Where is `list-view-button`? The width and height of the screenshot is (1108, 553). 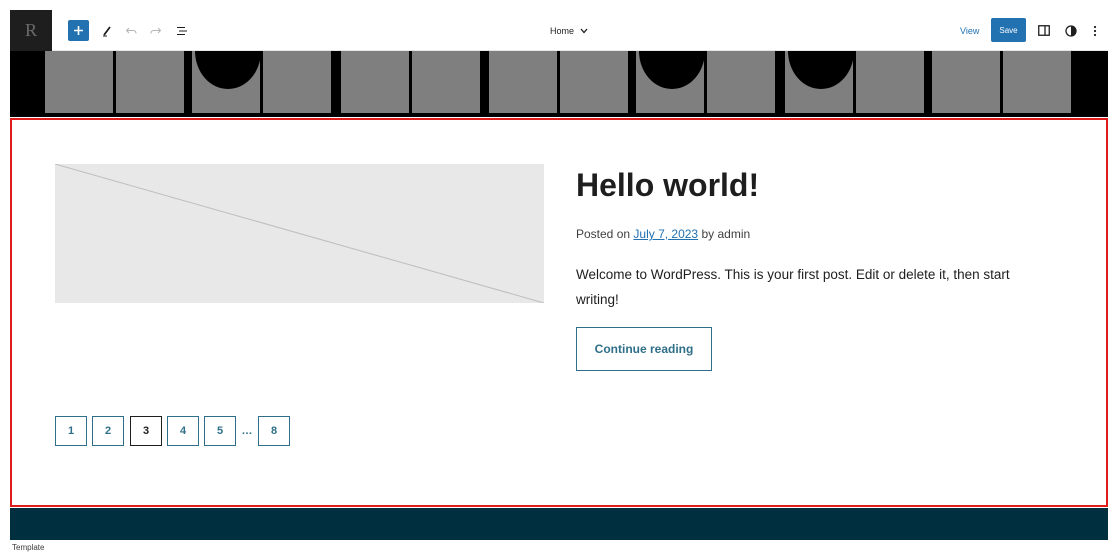
list-view-button is located at coordinates (182, 30).